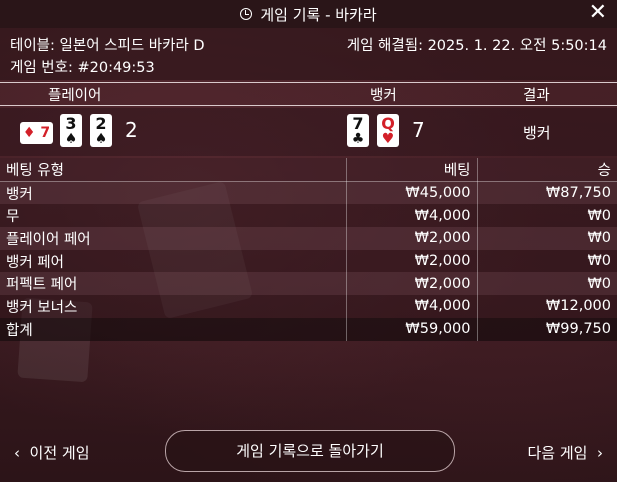  I want to click on total-row: 합계 ₩59,000 ₩99,750, so click(308, 329).